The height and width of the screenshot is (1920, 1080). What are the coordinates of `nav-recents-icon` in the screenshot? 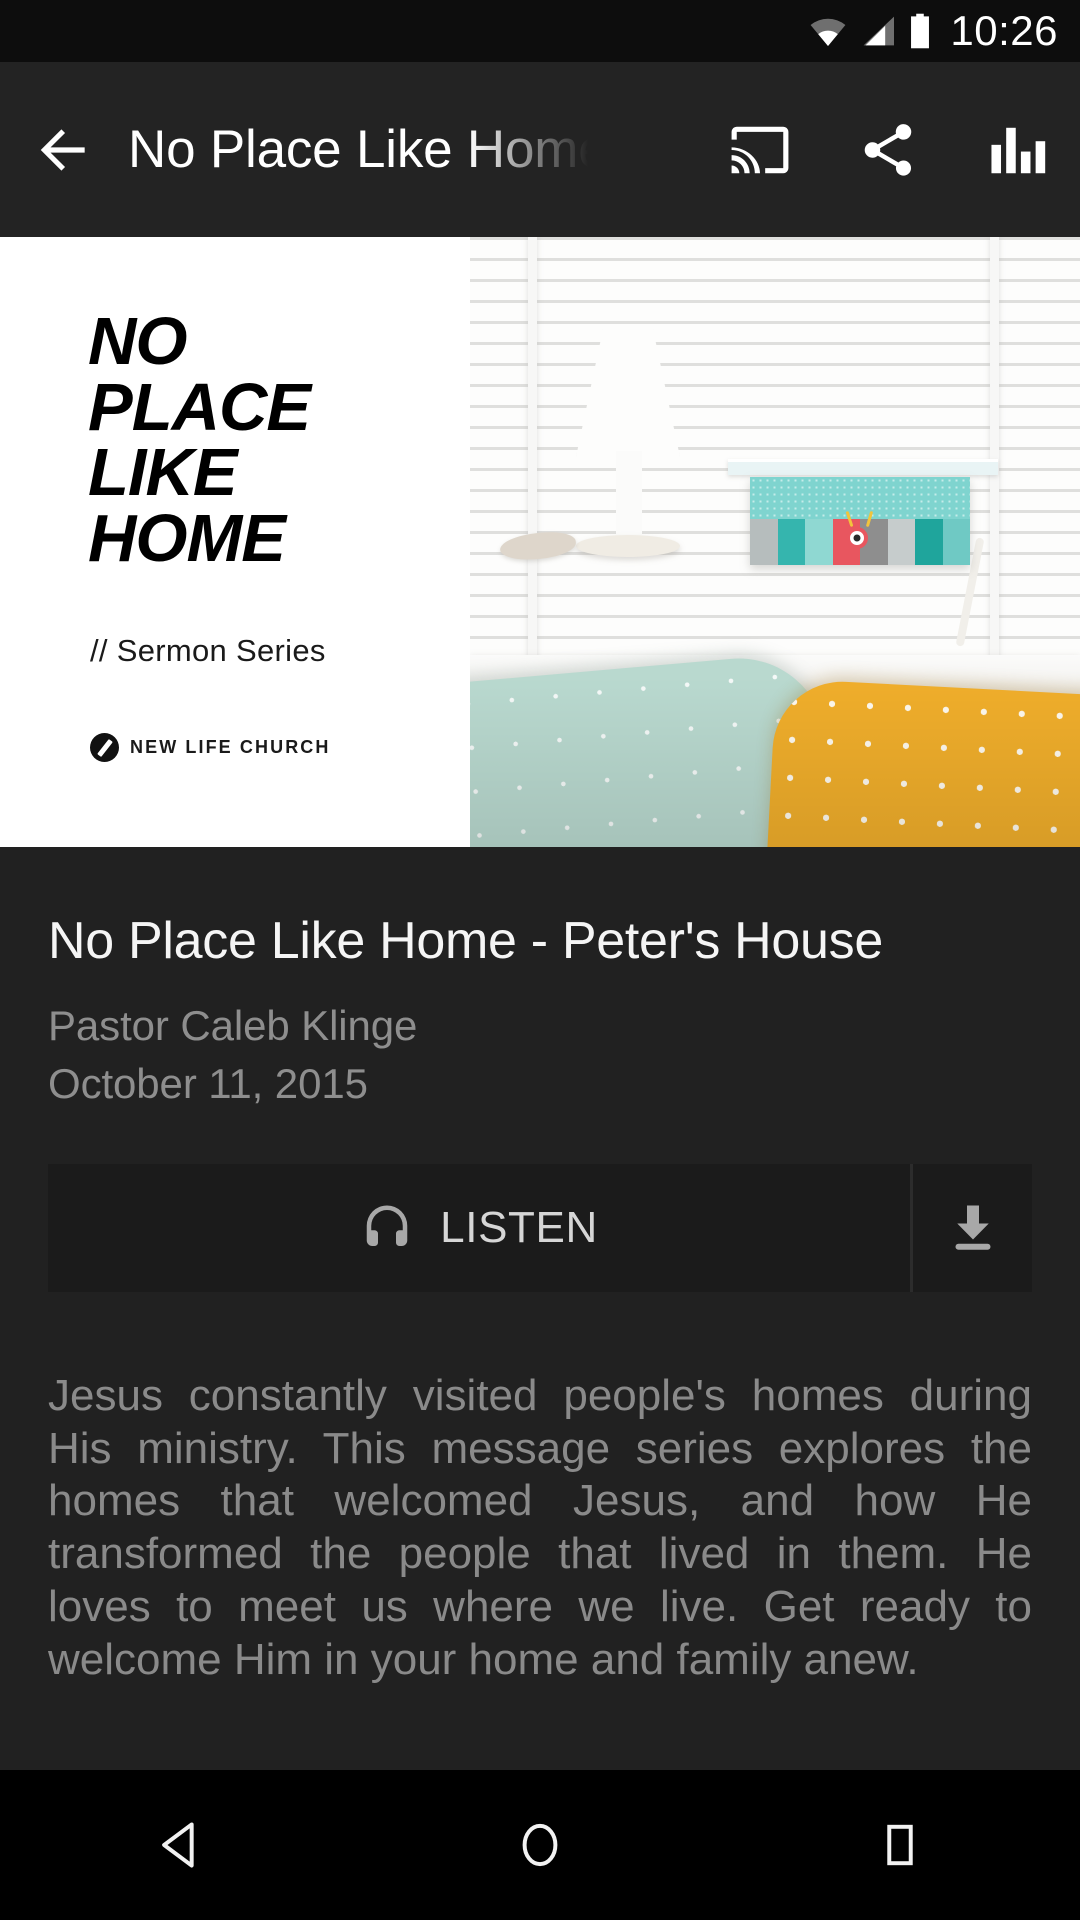 It's located at (900, 1845).